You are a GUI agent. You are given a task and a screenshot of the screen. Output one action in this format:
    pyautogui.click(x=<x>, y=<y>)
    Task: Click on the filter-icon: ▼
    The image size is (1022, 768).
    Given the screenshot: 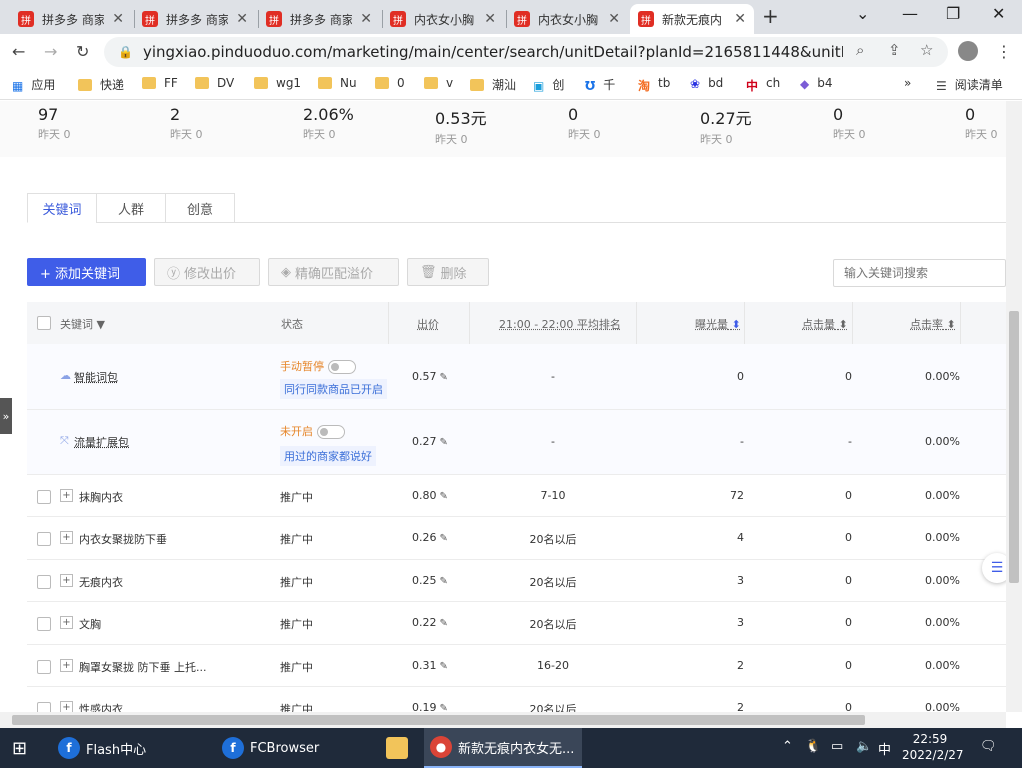 What is the action you would take?
    pyautogui.click(x=101, y=324)
    